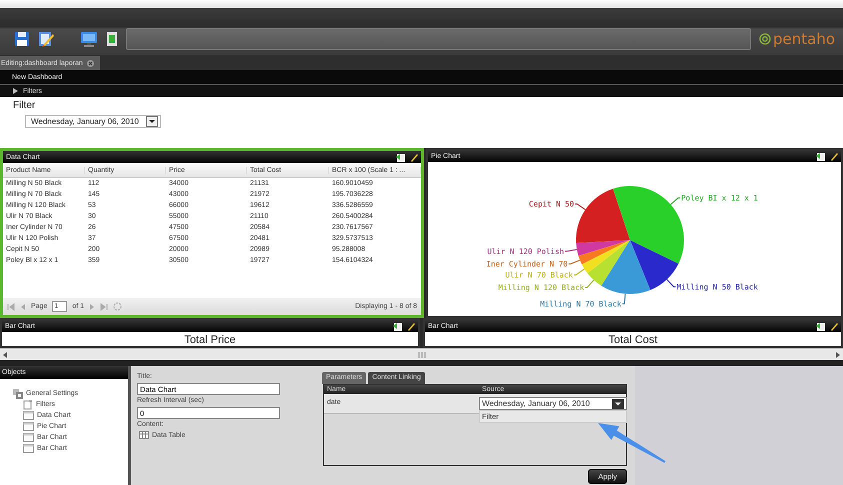  What do you see at coordinates (22, 38) in the screenshot?
I see `save-icon` at bounding box center [22, 38].